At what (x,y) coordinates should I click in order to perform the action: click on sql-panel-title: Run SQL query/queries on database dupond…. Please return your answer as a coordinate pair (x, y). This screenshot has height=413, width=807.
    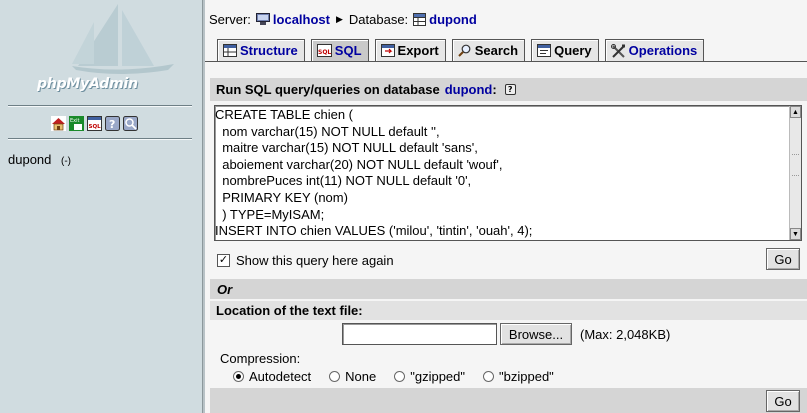
    Looking at the image, I should click on (508, 89).